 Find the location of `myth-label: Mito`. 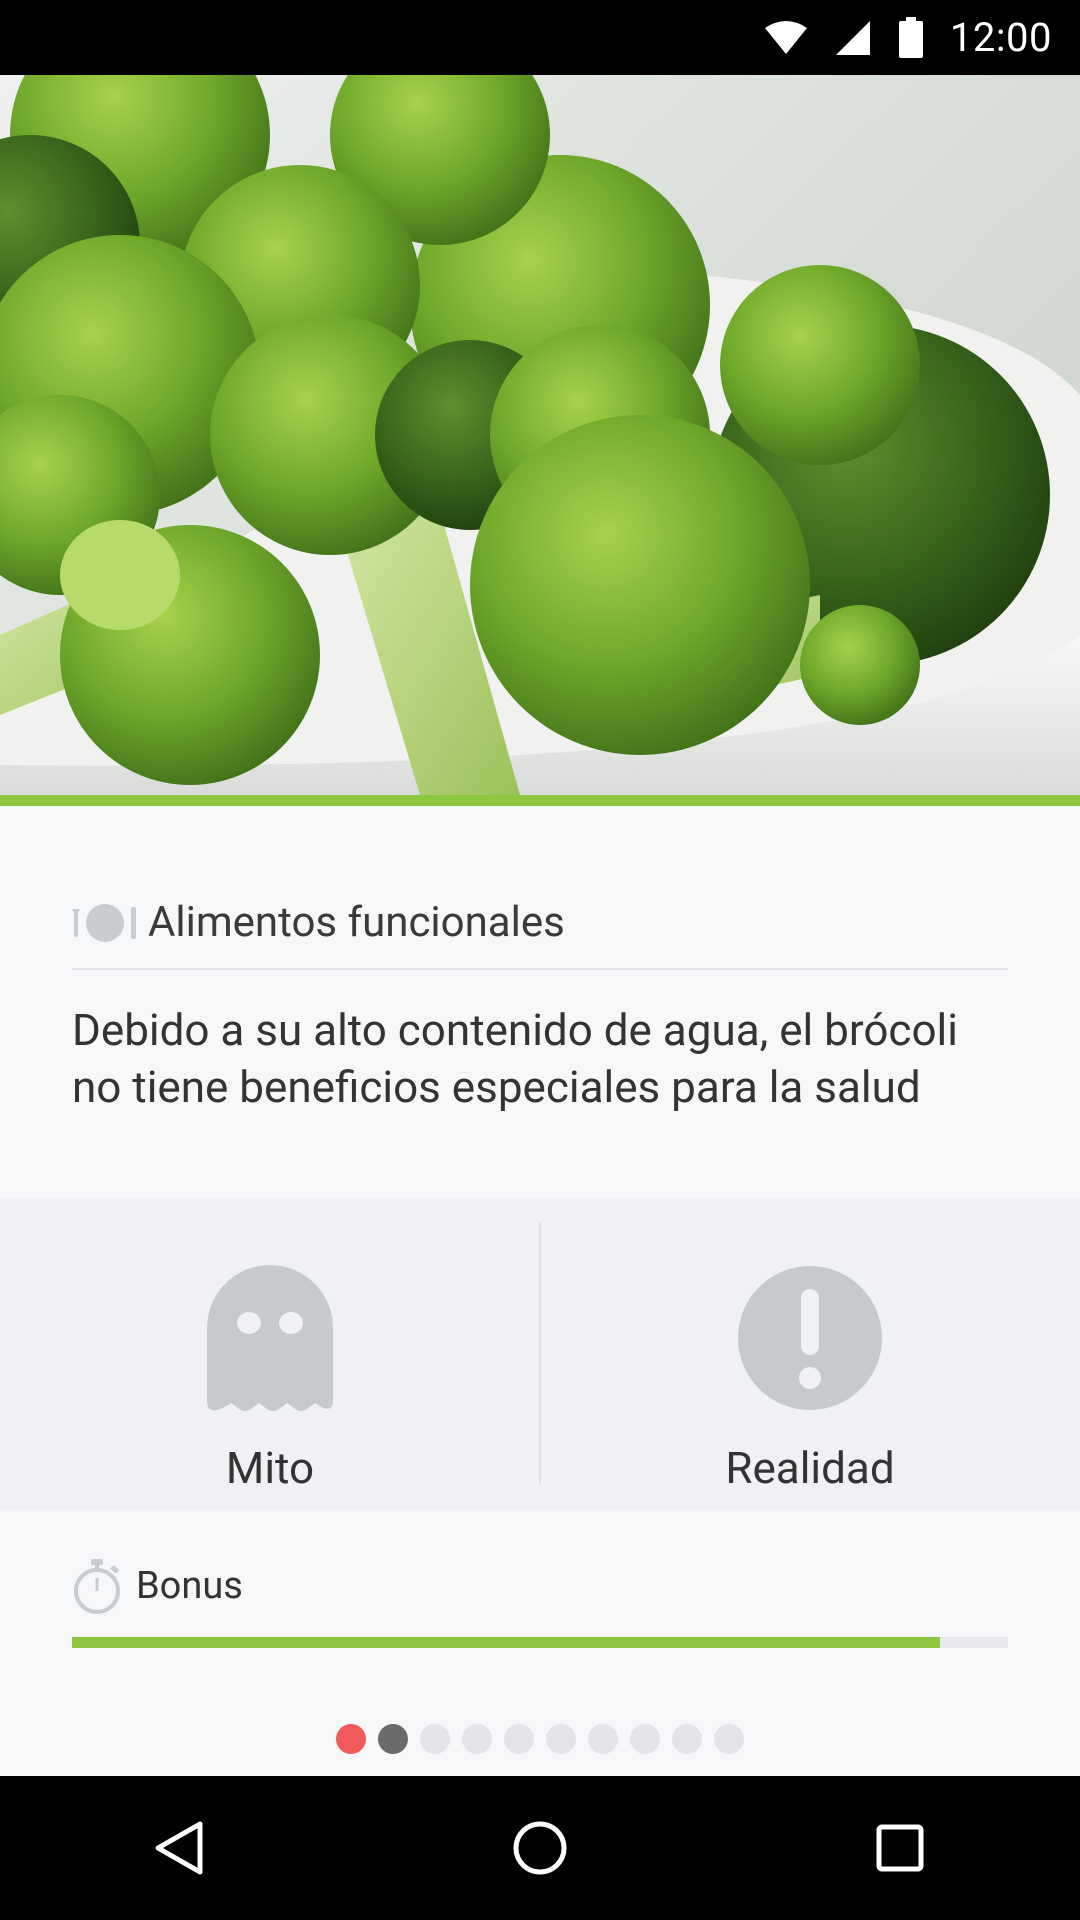

myth-label: Mito is located at coordinates (270, 1468).